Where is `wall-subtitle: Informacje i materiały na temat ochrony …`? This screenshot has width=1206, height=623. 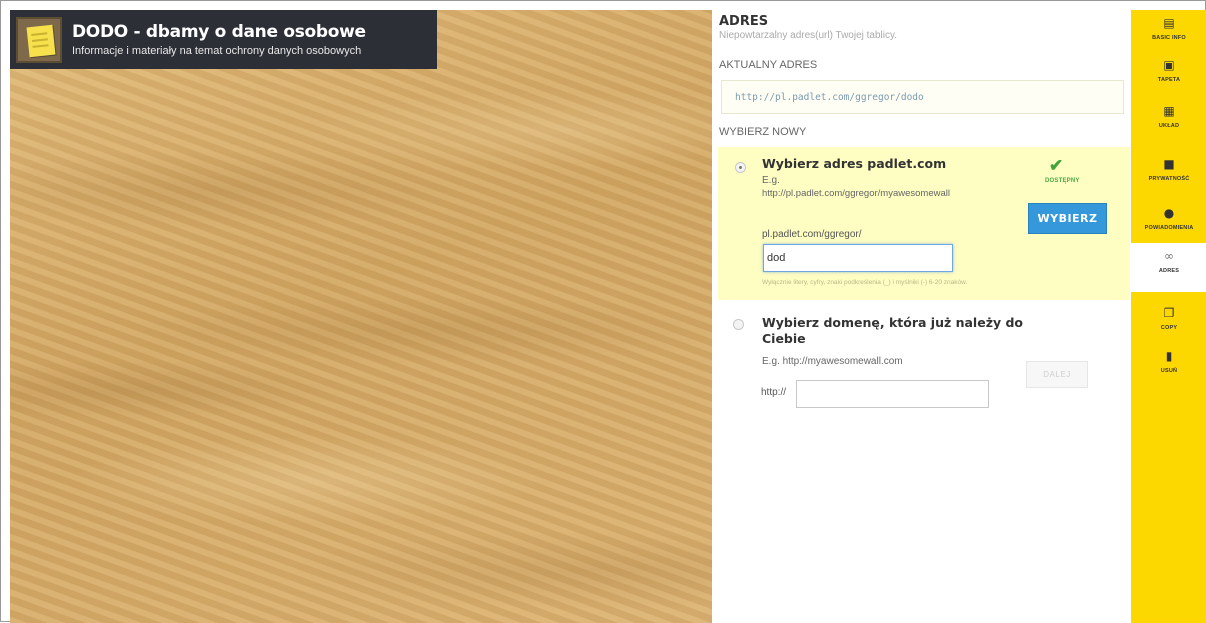 wall-subtitle: Informacje i materiały na temat ochrony … is located at coordinates (217, 50).